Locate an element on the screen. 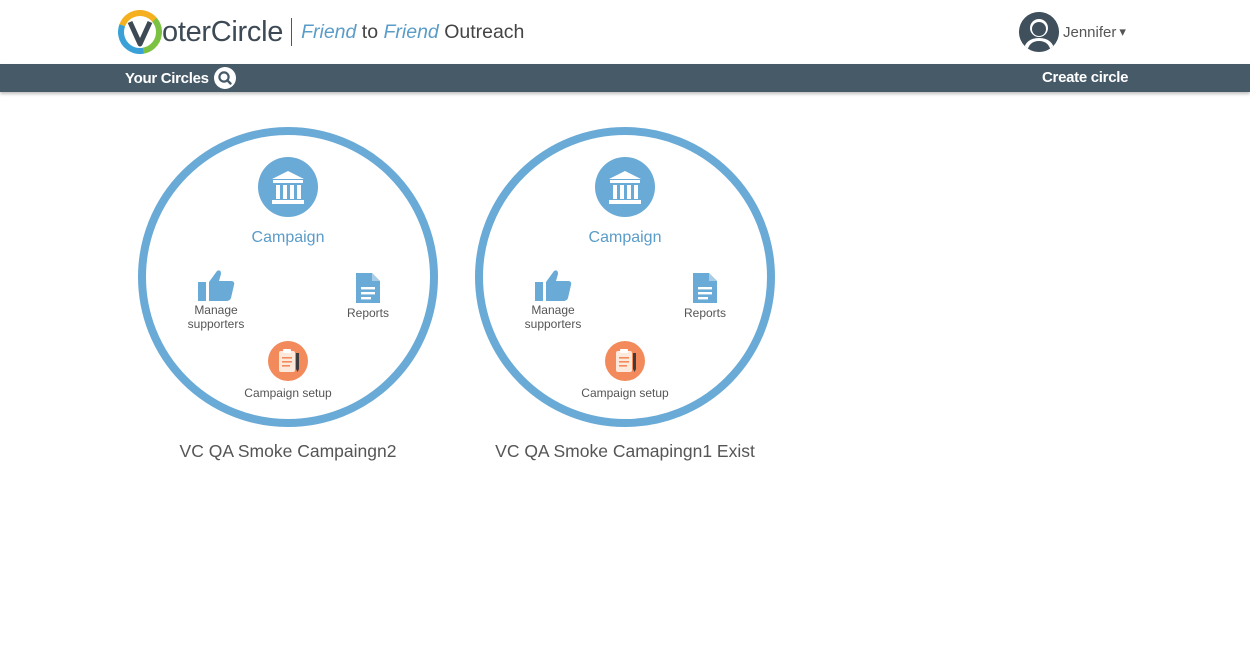 Image resolution: width=1250 pixels, height=666 pixels. search-icon is located at coordinates (224, 78).